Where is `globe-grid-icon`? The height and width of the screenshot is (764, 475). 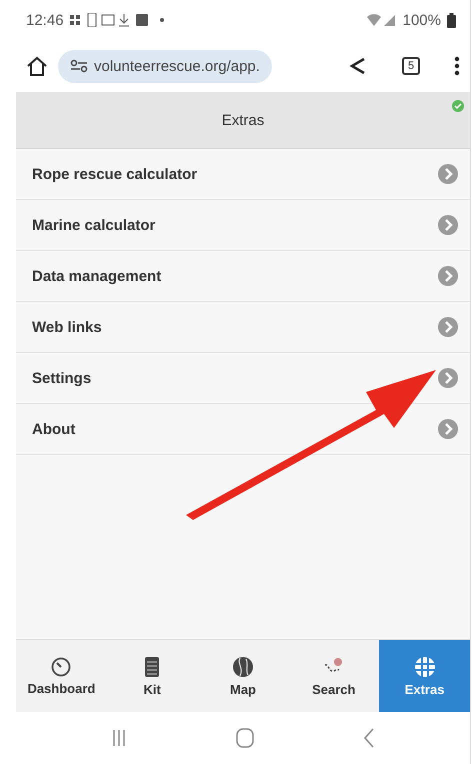
globe-grid-icon is located at coordinates (425, 667).